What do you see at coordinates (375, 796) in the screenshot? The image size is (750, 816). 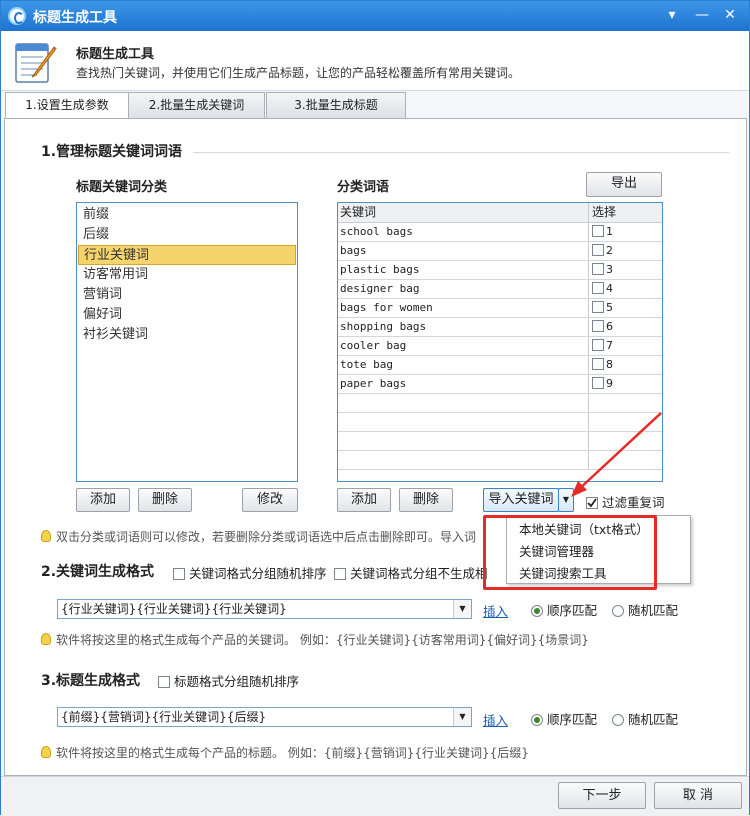 I see `footer-bar: 下一步 取 消` at bounding box center [375, 796].